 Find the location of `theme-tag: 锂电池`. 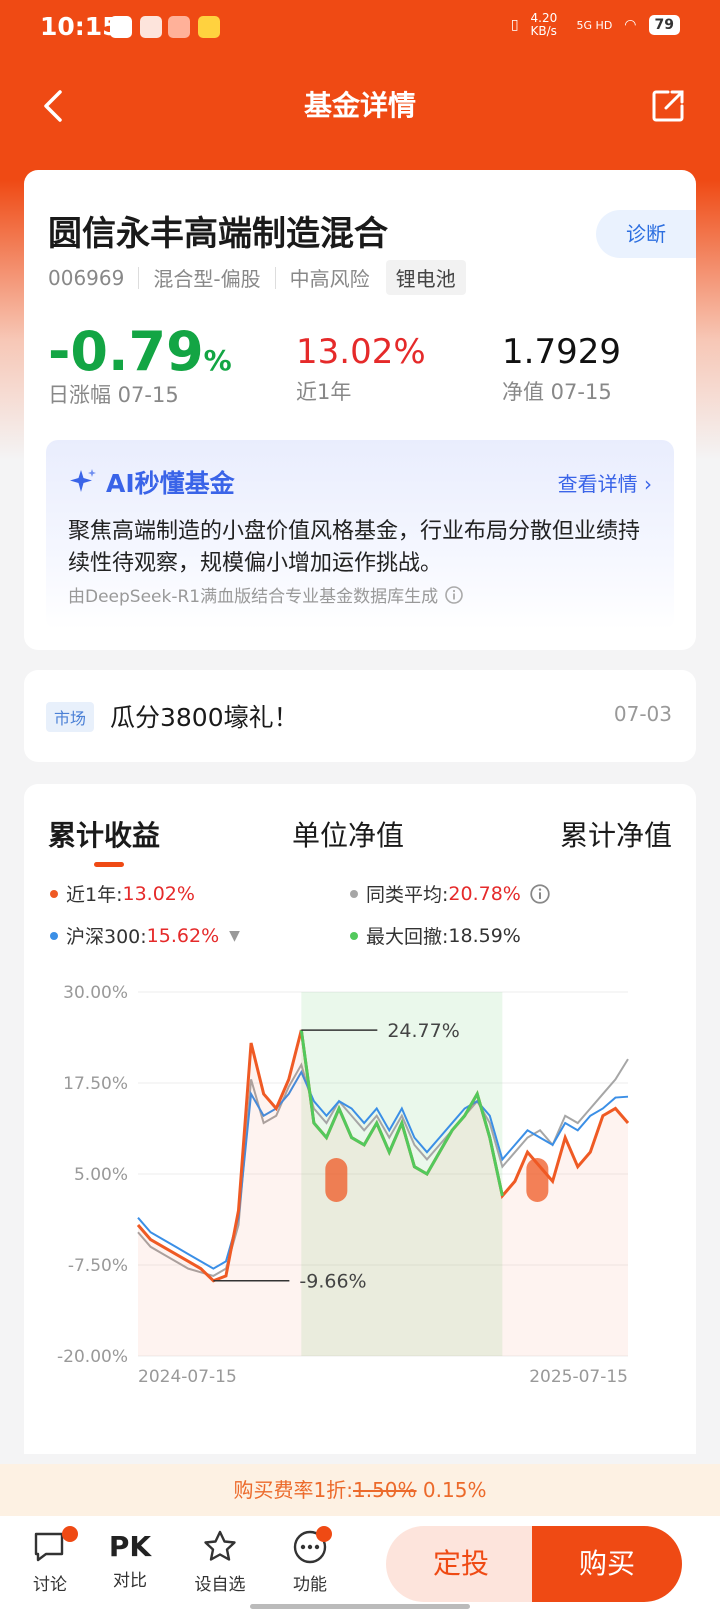

theme-tag: 锂电池 is located at coordinates (425, 277).